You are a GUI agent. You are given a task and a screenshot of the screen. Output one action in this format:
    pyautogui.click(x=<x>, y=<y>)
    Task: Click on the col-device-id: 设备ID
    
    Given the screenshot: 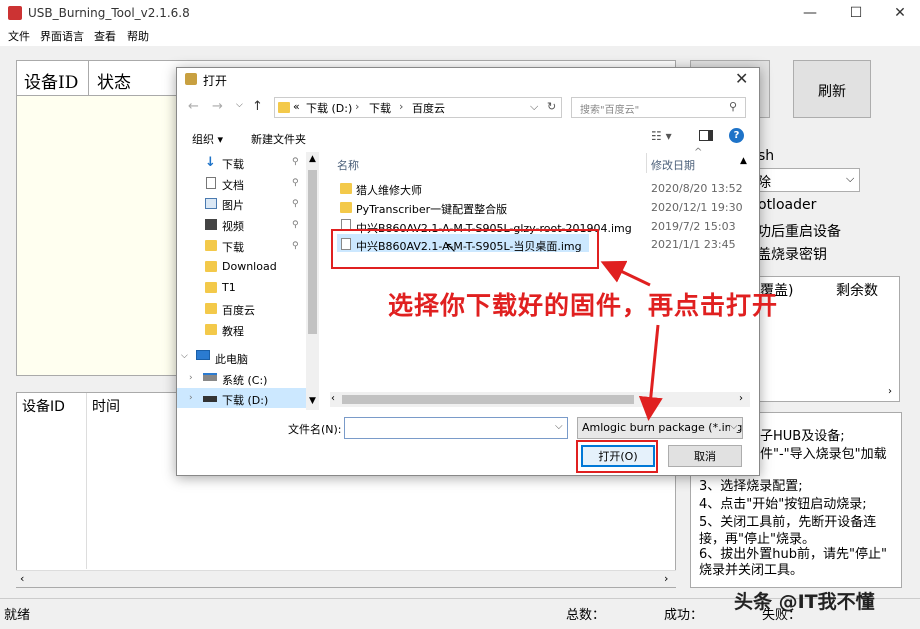 What is the action you would take?
    pyautogui.click(x=51, y=80)
    